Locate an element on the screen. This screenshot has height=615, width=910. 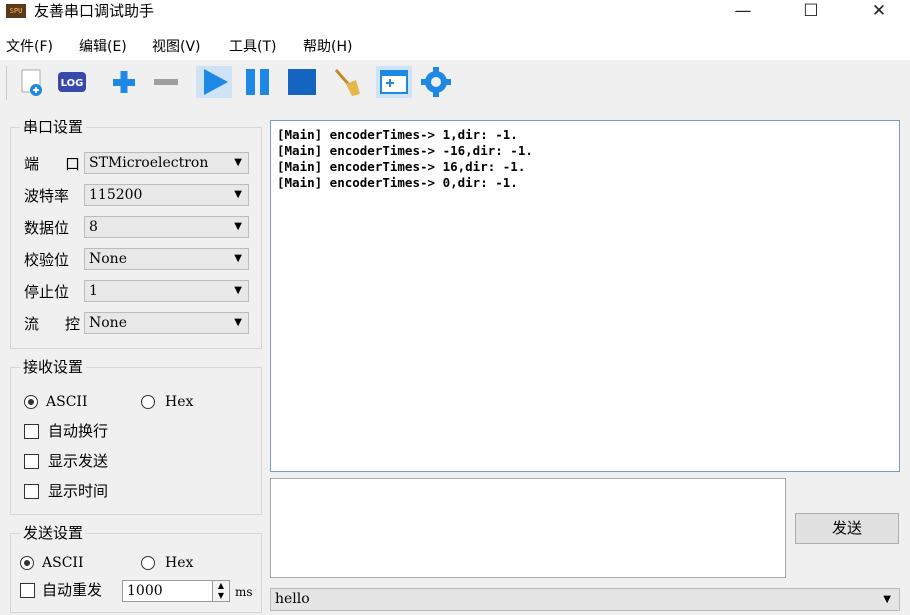
receive-ascii-label: ASCII is located at coordinates (67, 402).